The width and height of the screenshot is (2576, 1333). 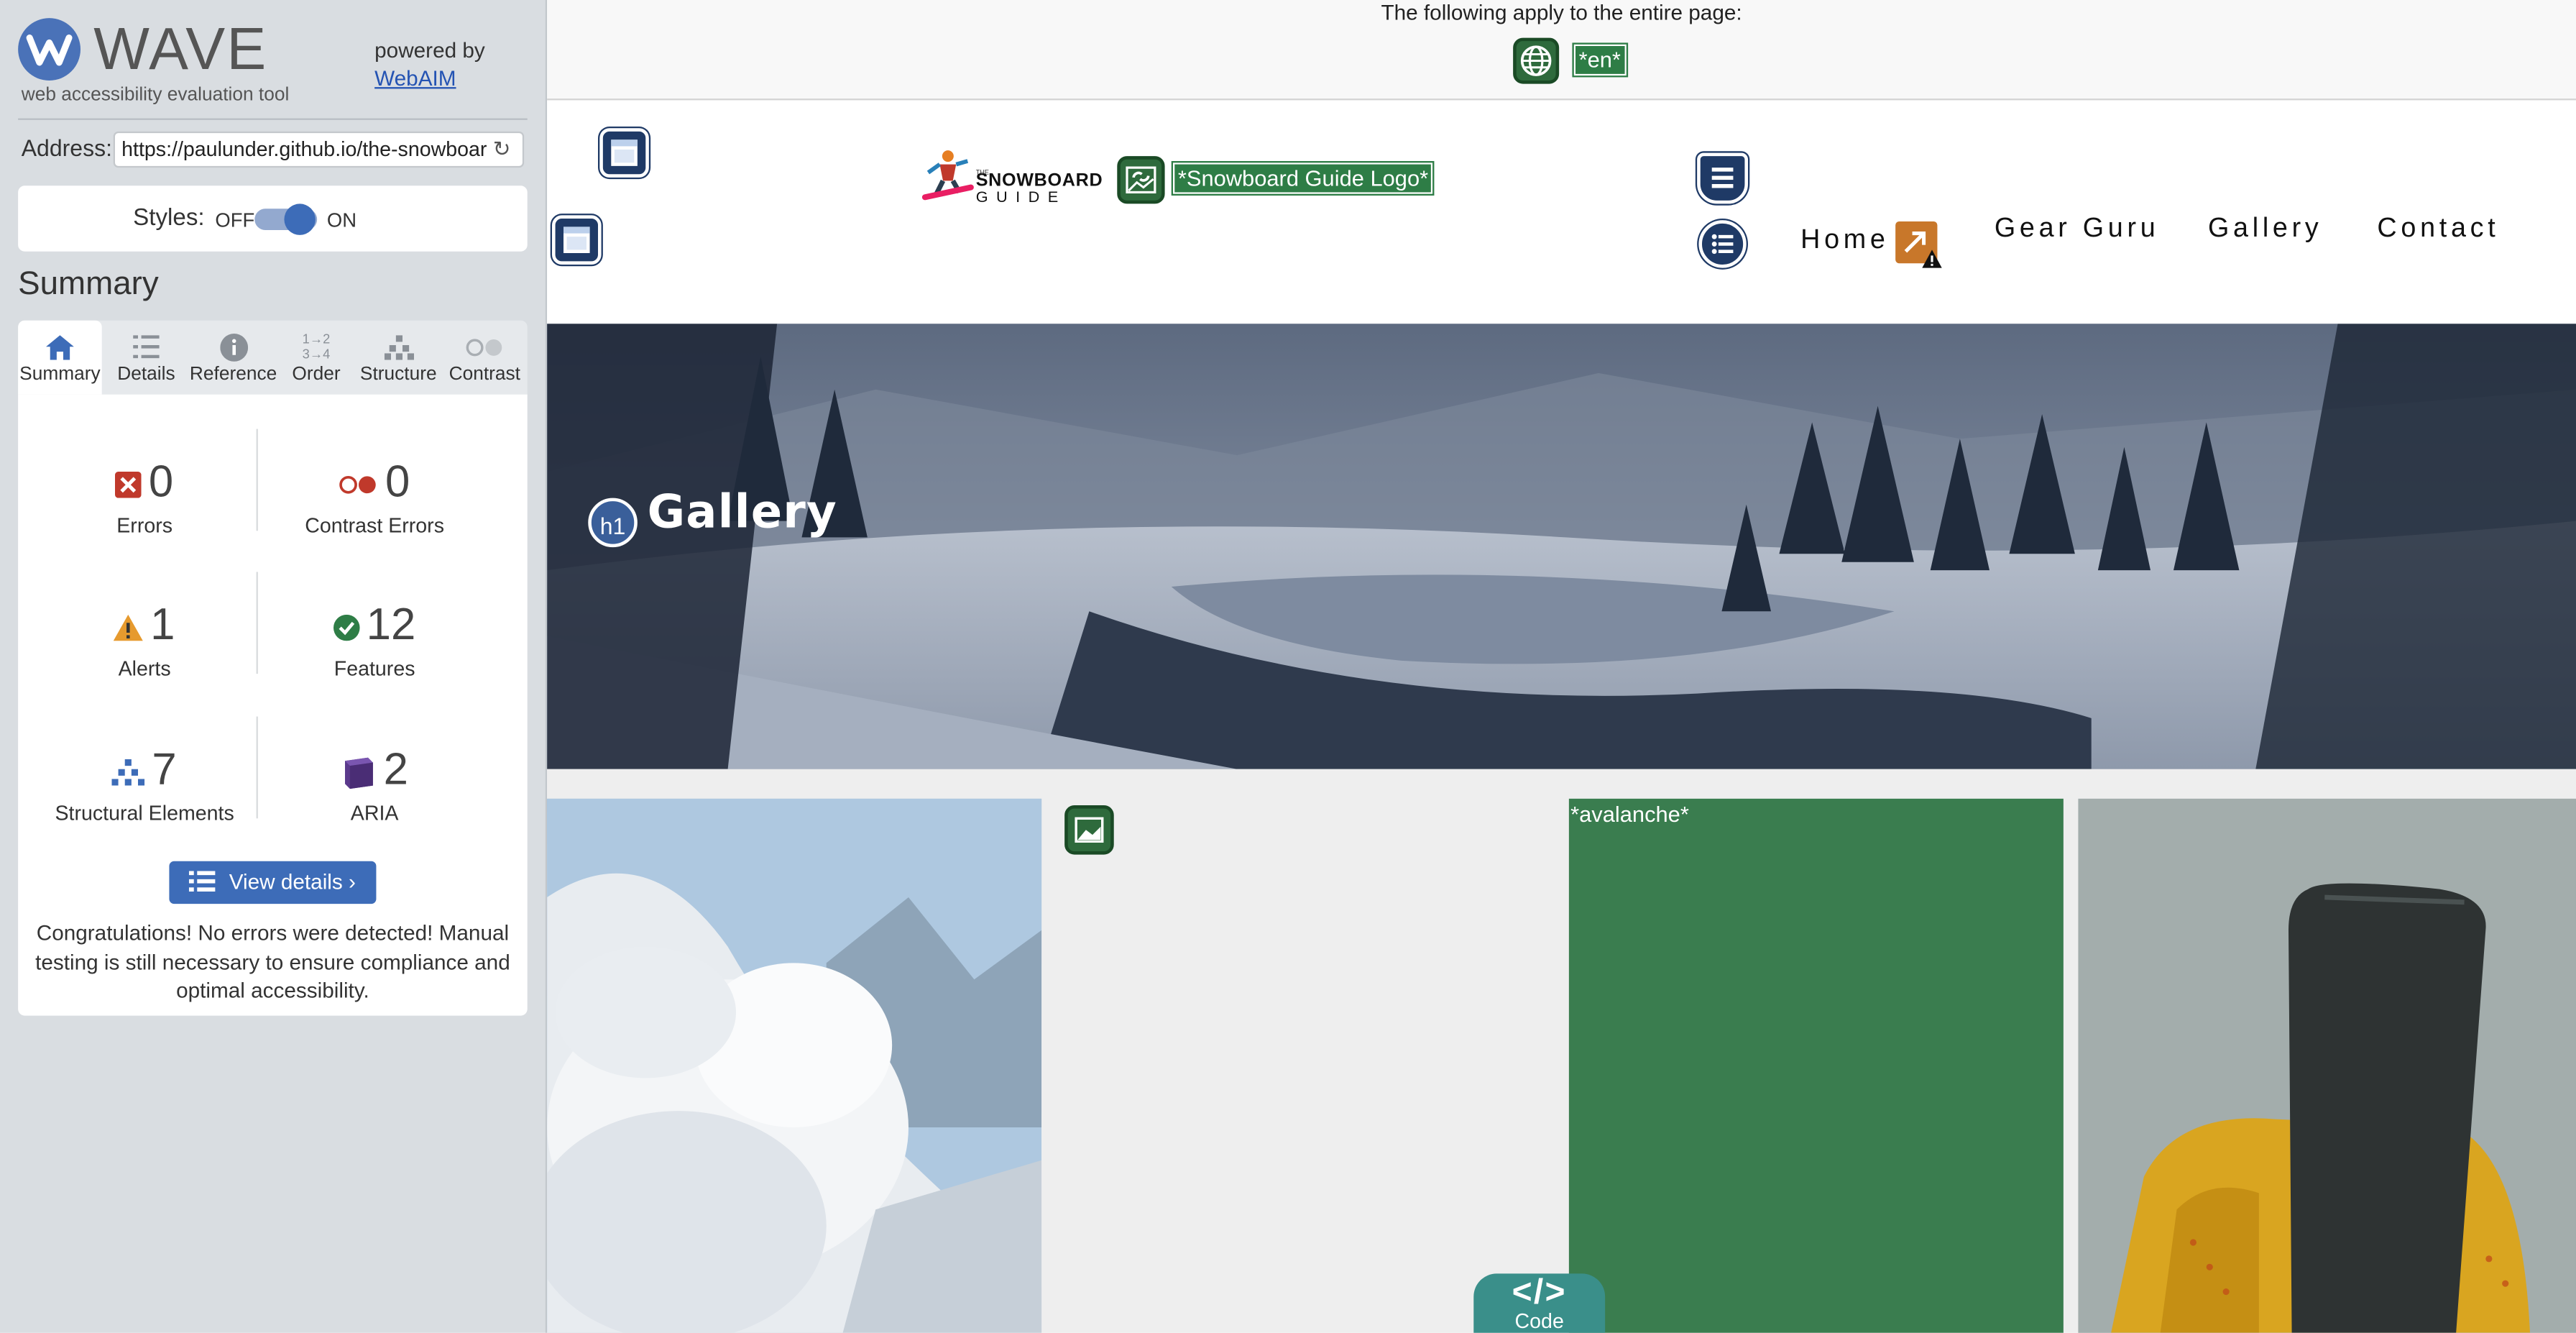 I want to click on styles-label: Styles:, so click(x=169, y=219).